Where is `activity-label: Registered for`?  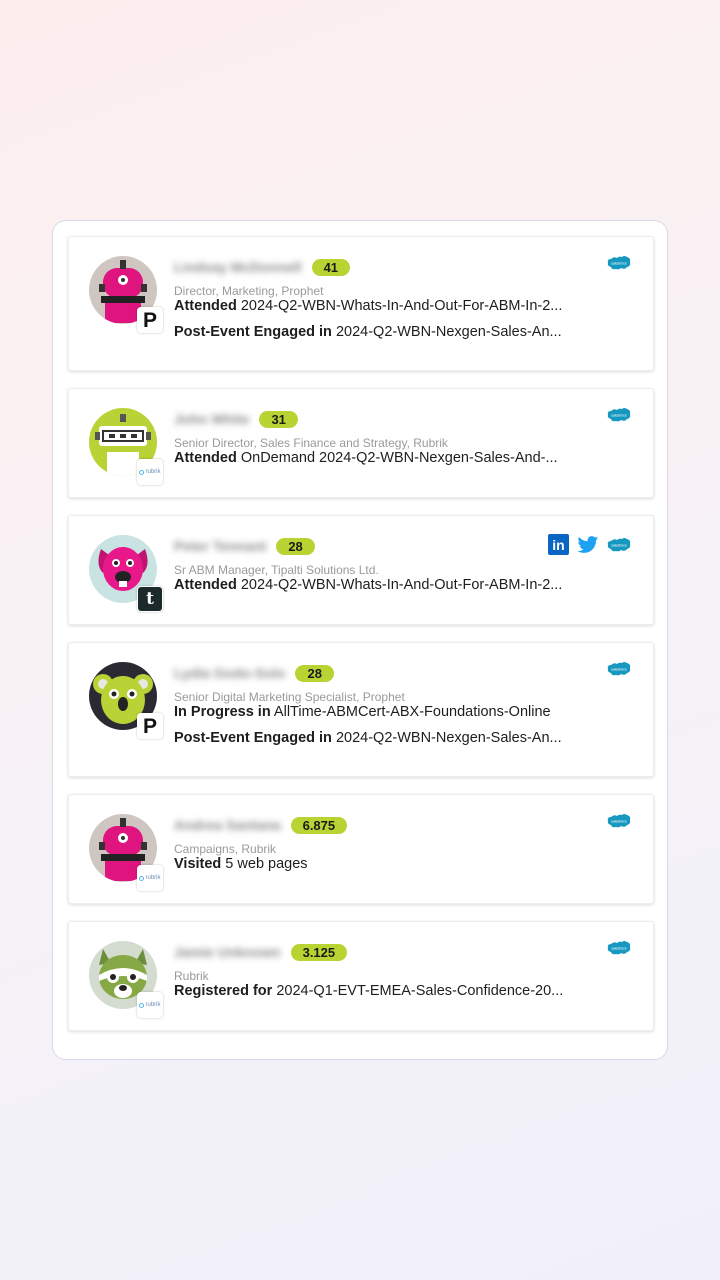 activity-label: Registered for is located at coordinates (223, 991).